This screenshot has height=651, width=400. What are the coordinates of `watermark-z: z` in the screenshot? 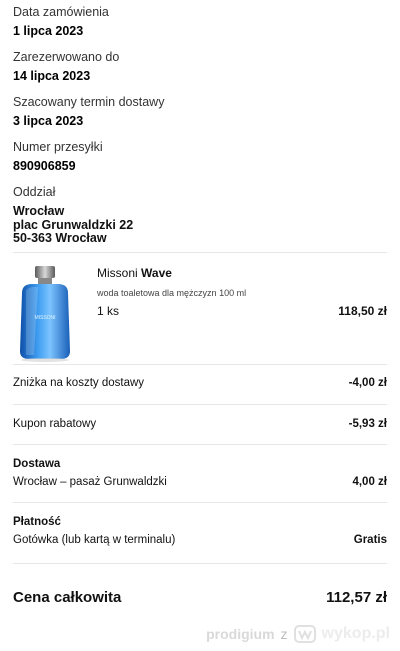 It's located at (284, 634).